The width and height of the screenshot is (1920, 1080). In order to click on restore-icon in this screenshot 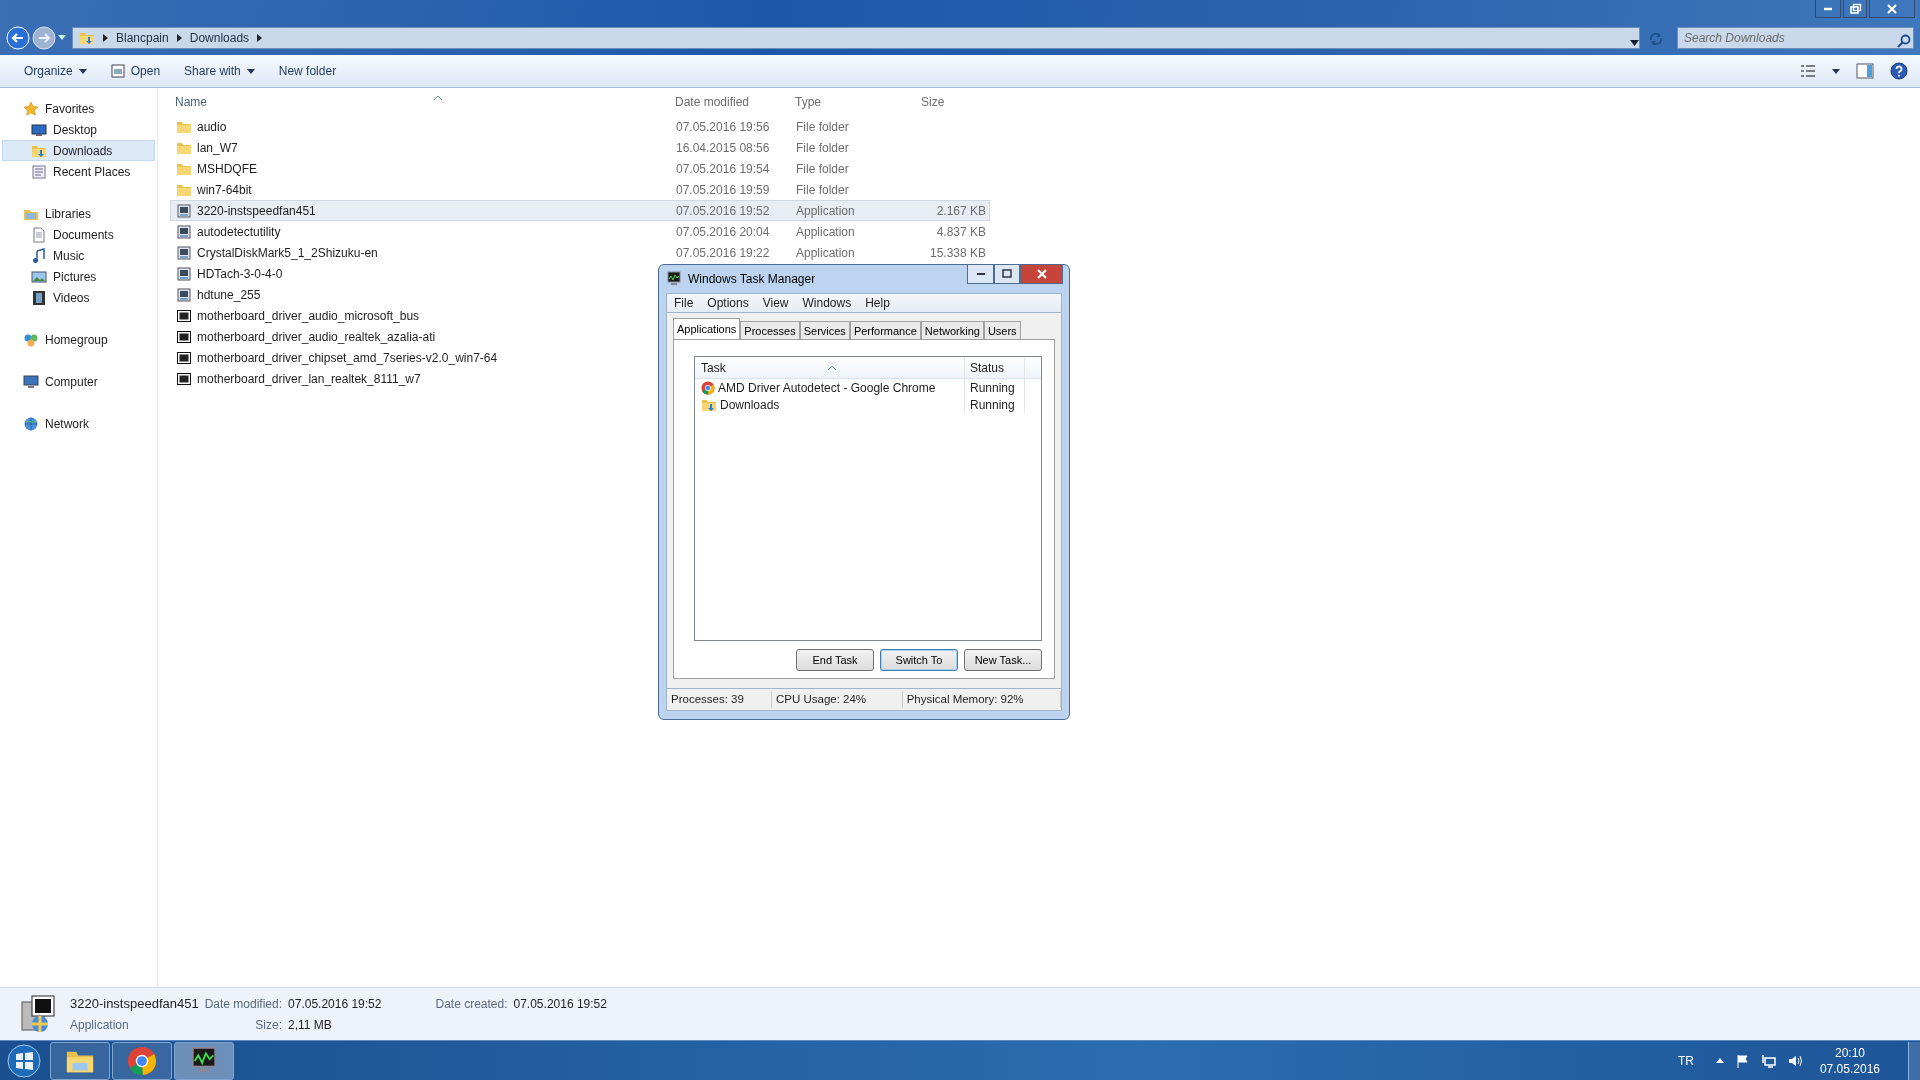, I will do `click(1855, 8)`.